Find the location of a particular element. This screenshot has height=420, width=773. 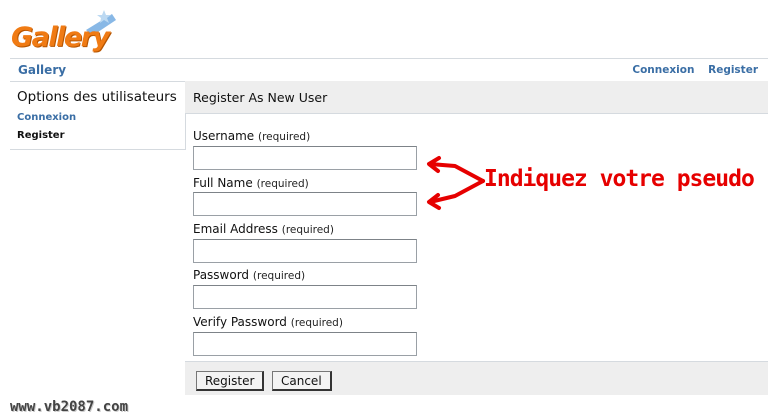

password-label: Password (required) is located at coordinates (249, 275).